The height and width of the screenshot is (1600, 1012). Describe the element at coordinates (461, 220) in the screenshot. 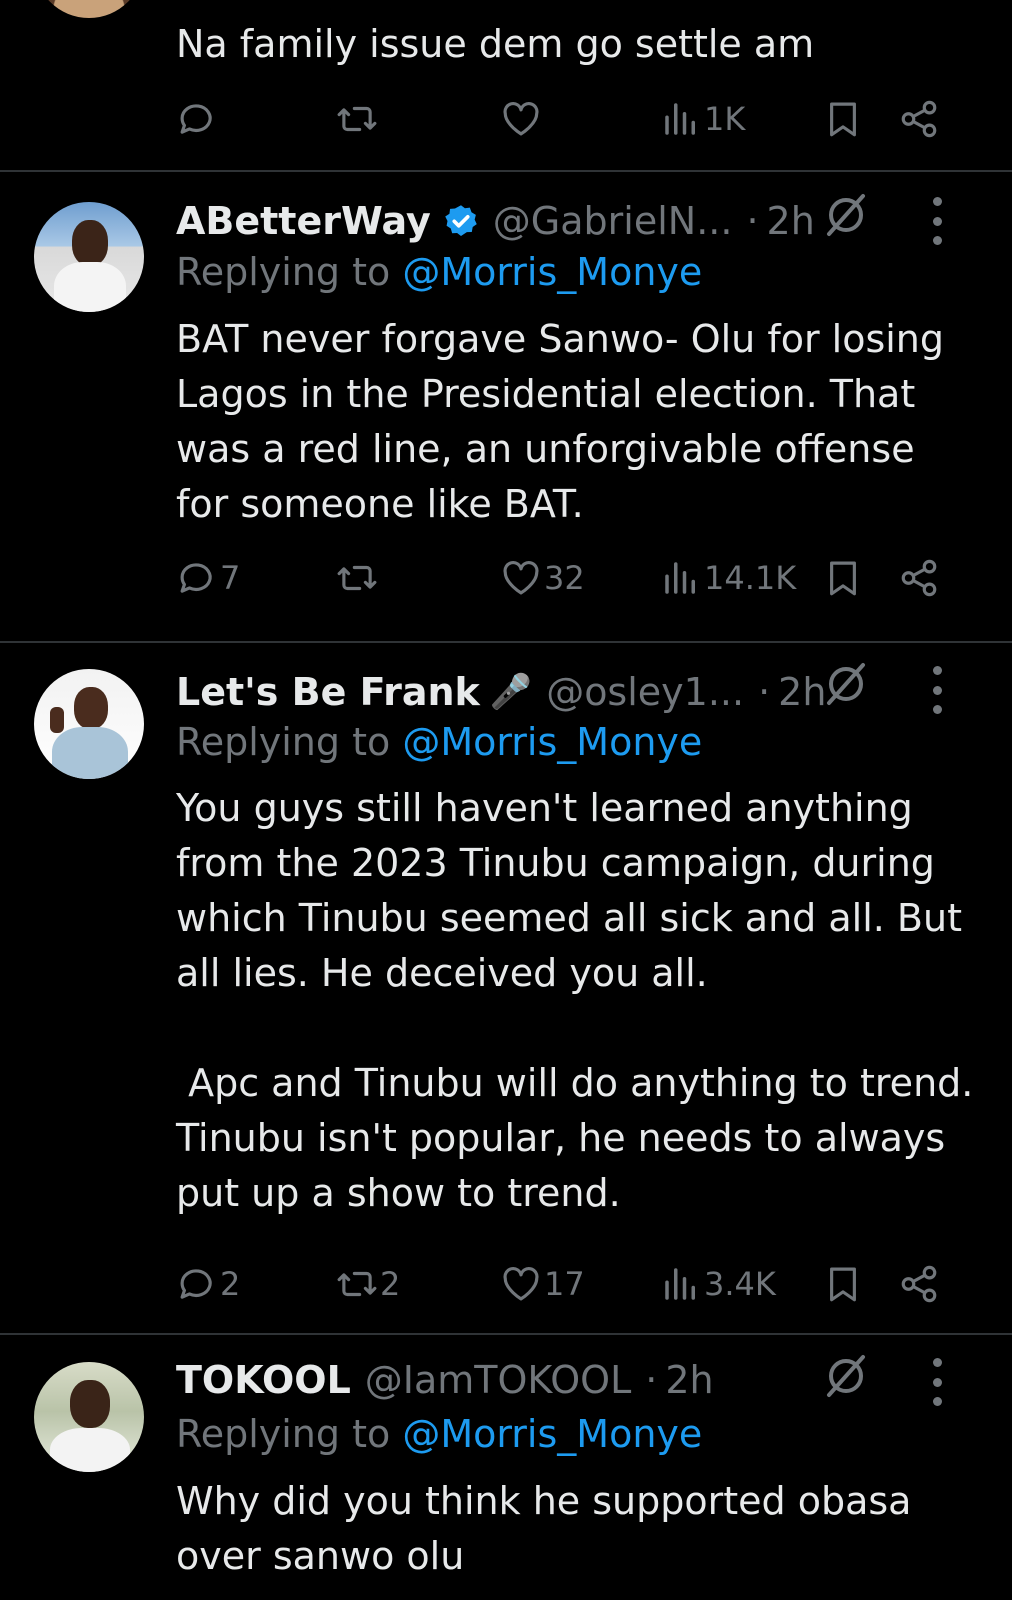

I see `verified-badge-icon` at that location.